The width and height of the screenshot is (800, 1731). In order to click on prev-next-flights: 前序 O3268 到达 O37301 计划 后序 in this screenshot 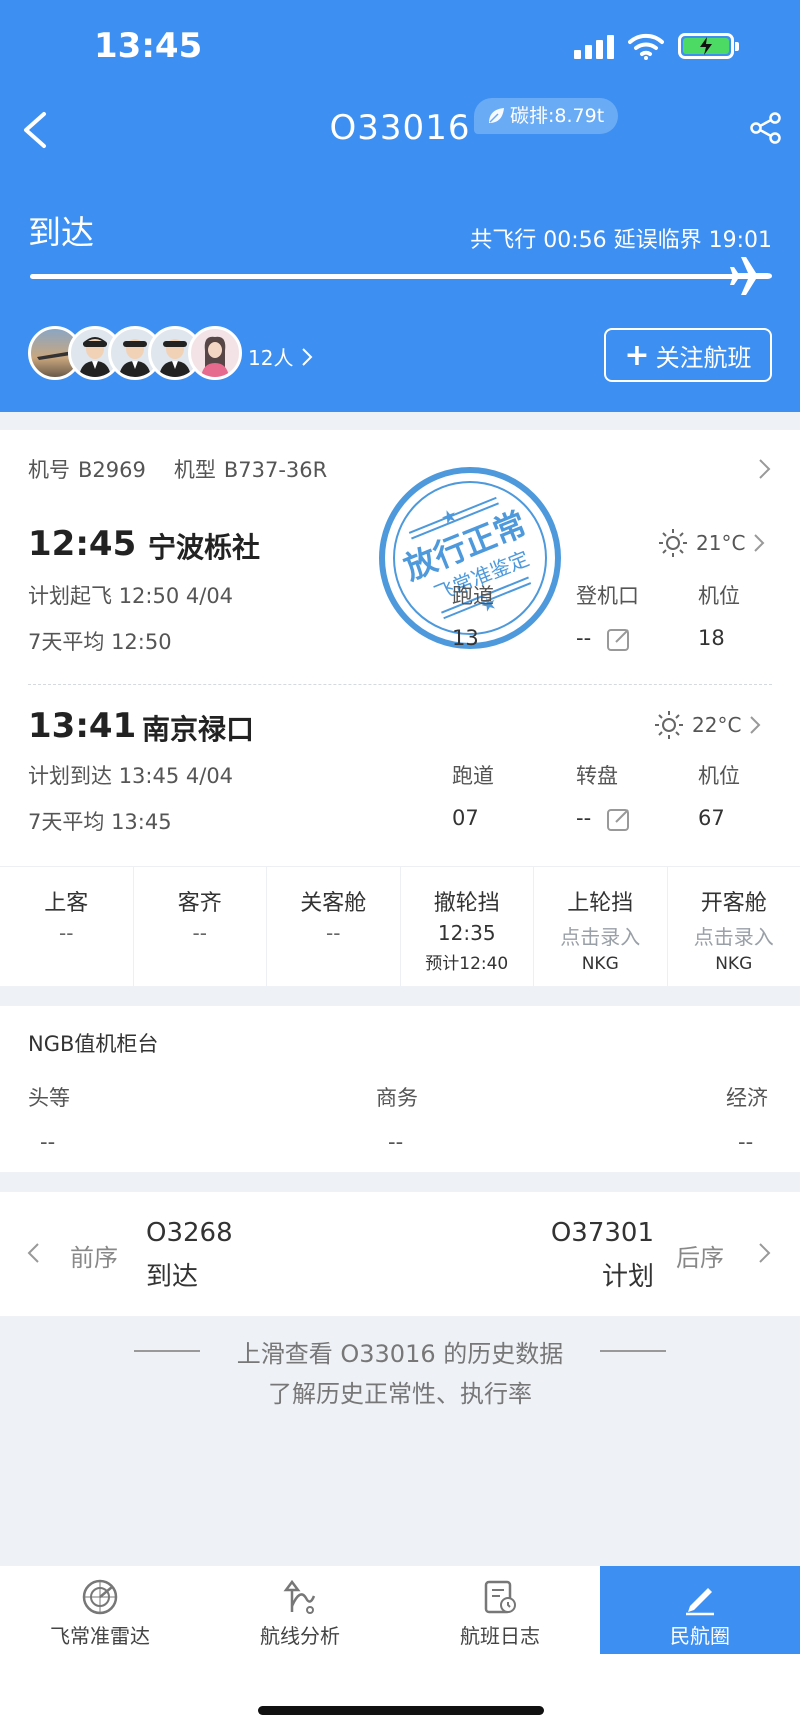, I will do `click(400, 1254)`.